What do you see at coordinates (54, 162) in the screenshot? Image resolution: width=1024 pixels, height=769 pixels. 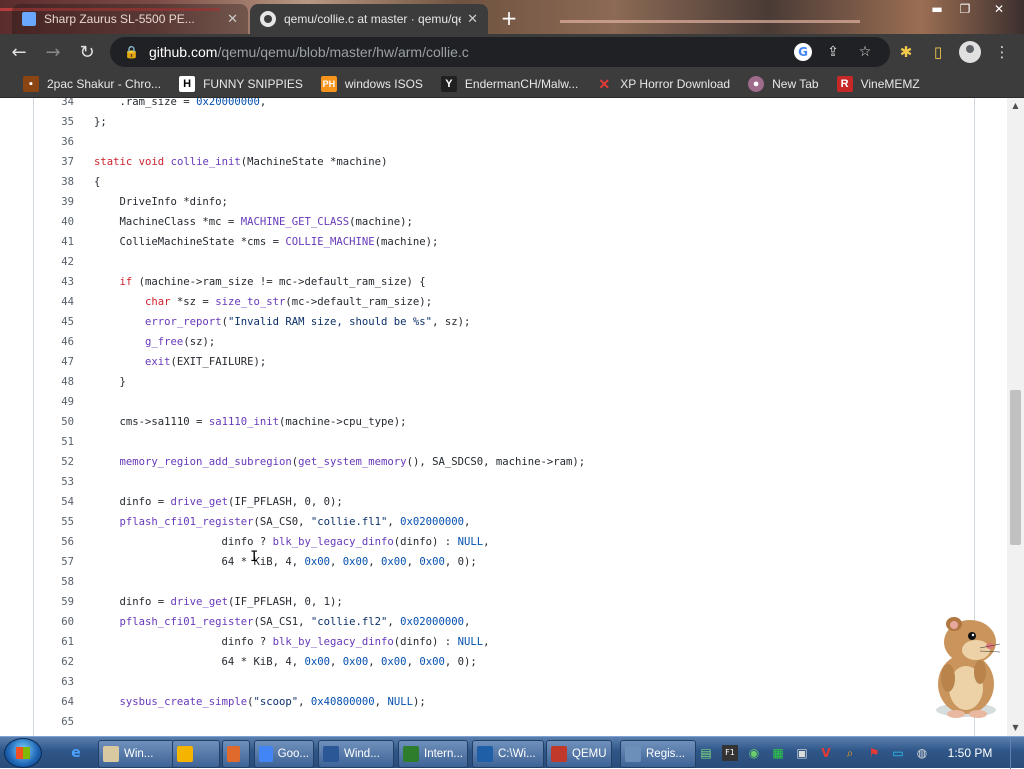 I see `line-number: 37` at bounding box center [54, 162].